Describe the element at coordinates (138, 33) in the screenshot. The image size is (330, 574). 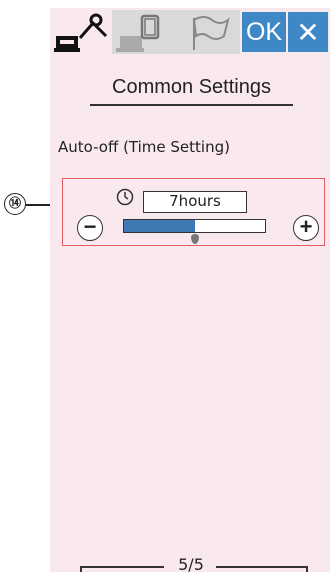
I see `embroidery-settings-icon` at that location.